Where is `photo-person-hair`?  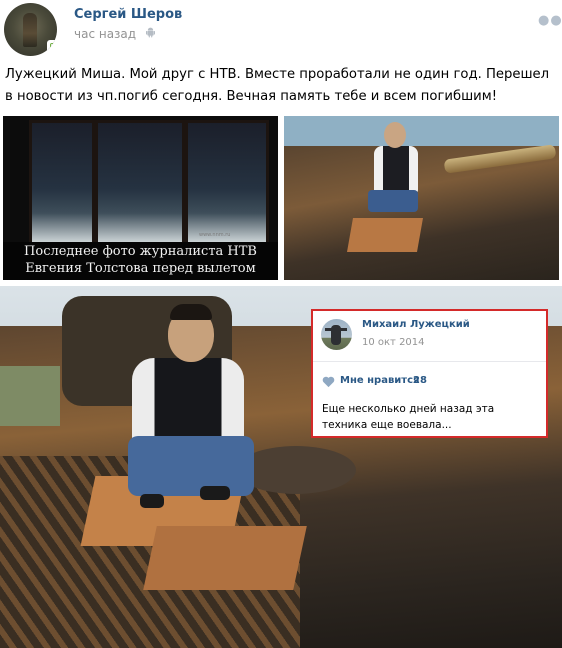 photo-person-hair is located at coordinates (191, 312).